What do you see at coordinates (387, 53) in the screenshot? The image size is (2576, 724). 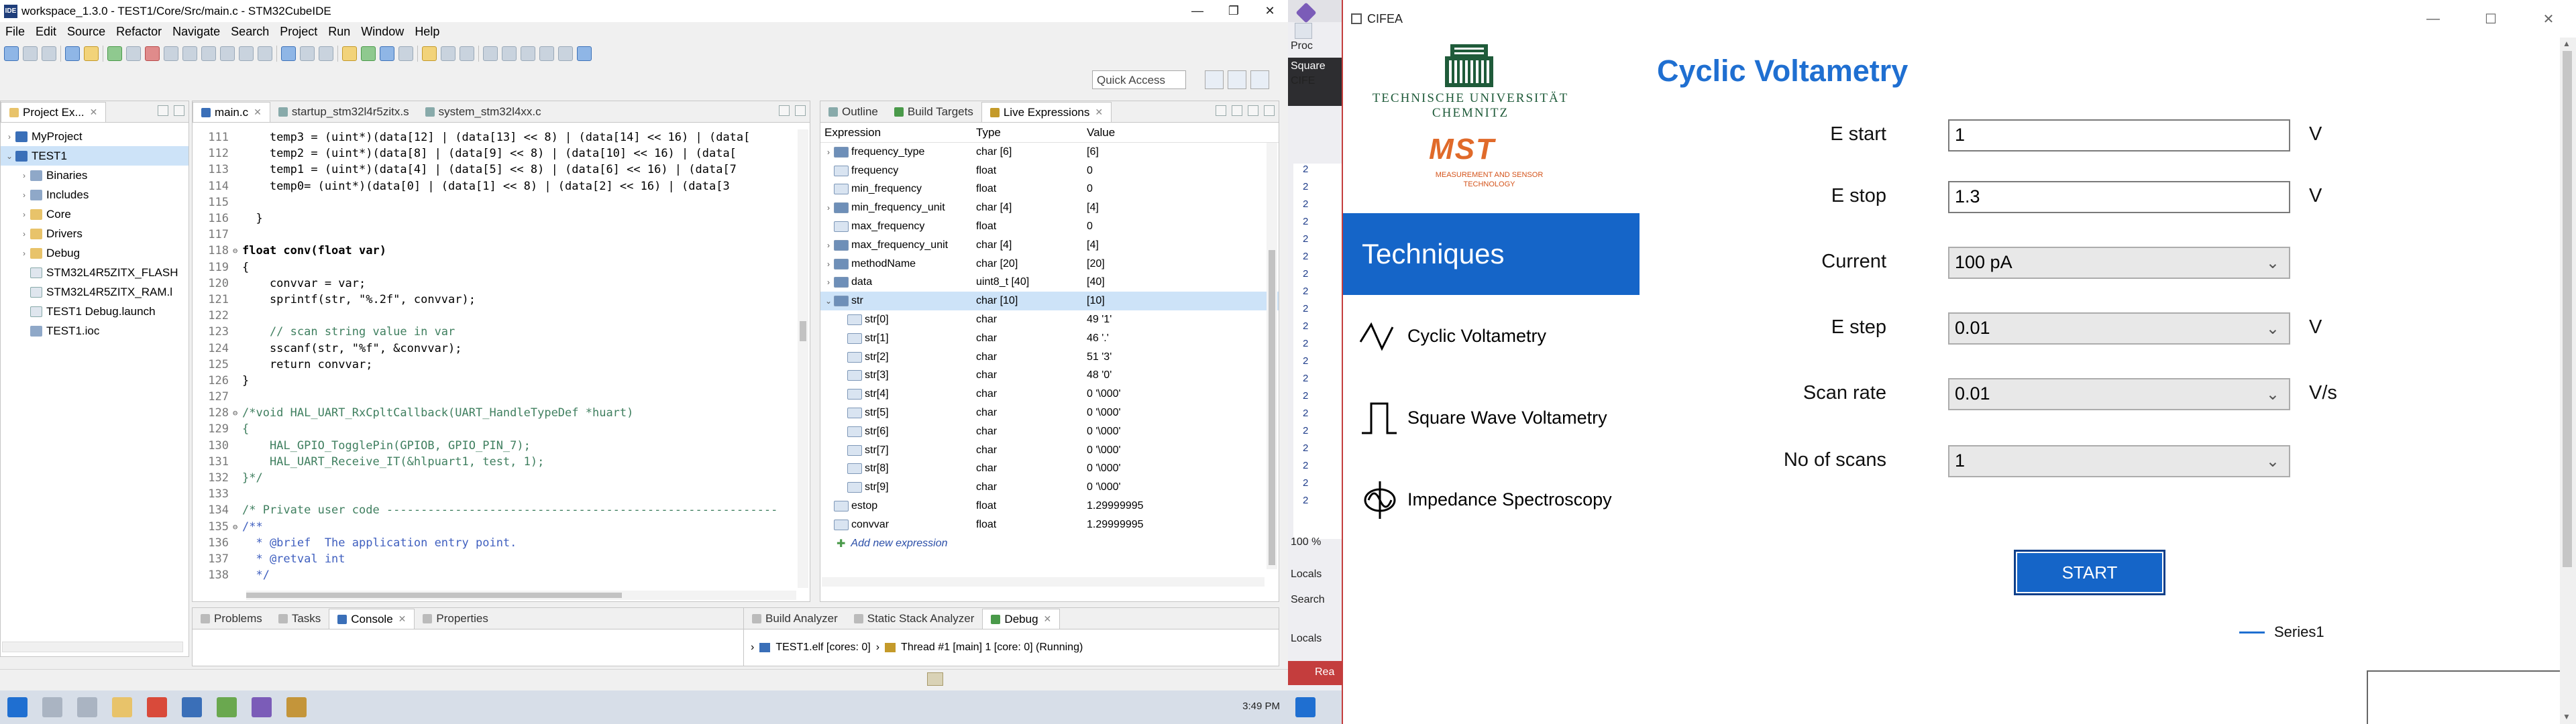 I see `debug-icon` at bounding box center [387, 53].